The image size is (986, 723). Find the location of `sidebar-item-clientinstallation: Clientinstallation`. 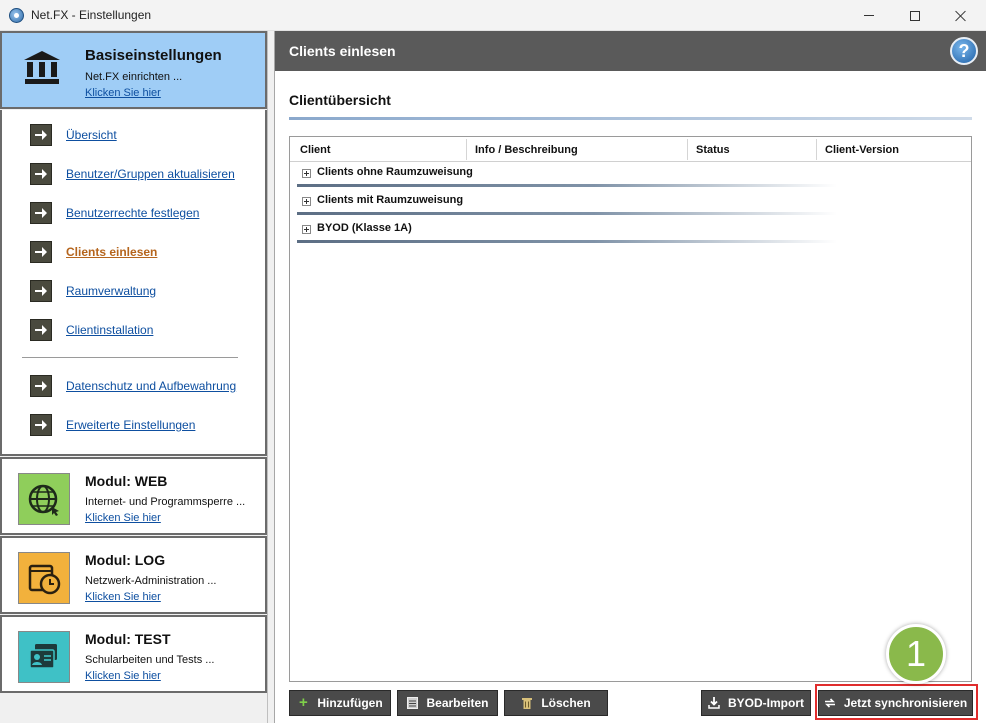

sidebar-item-clientinstallation: Clientinstallation is located at coordinates (91, 330).